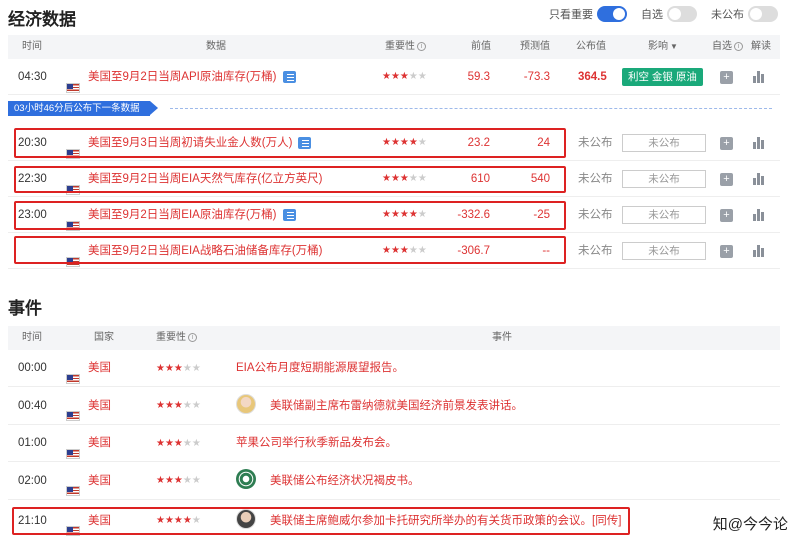 This screenshot has width=800, height=554. What do you see at coordinates (478, 77) in the screenshot?
I see `row-prev: 59.3` at bounding box center [478, 77].